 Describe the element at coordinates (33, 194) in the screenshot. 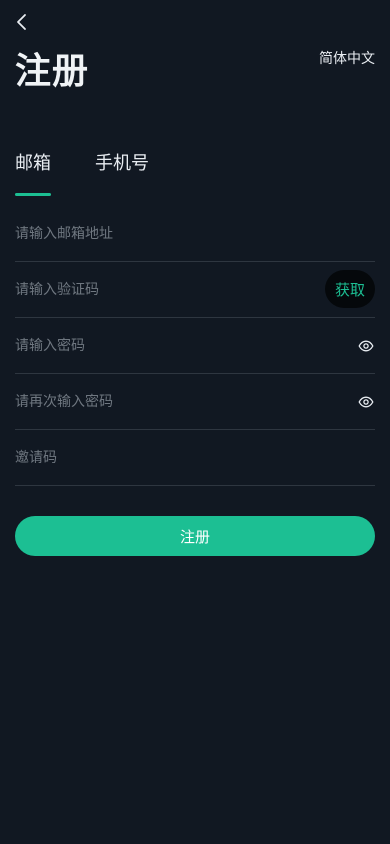

I see `active-tab-indicator` at that location.